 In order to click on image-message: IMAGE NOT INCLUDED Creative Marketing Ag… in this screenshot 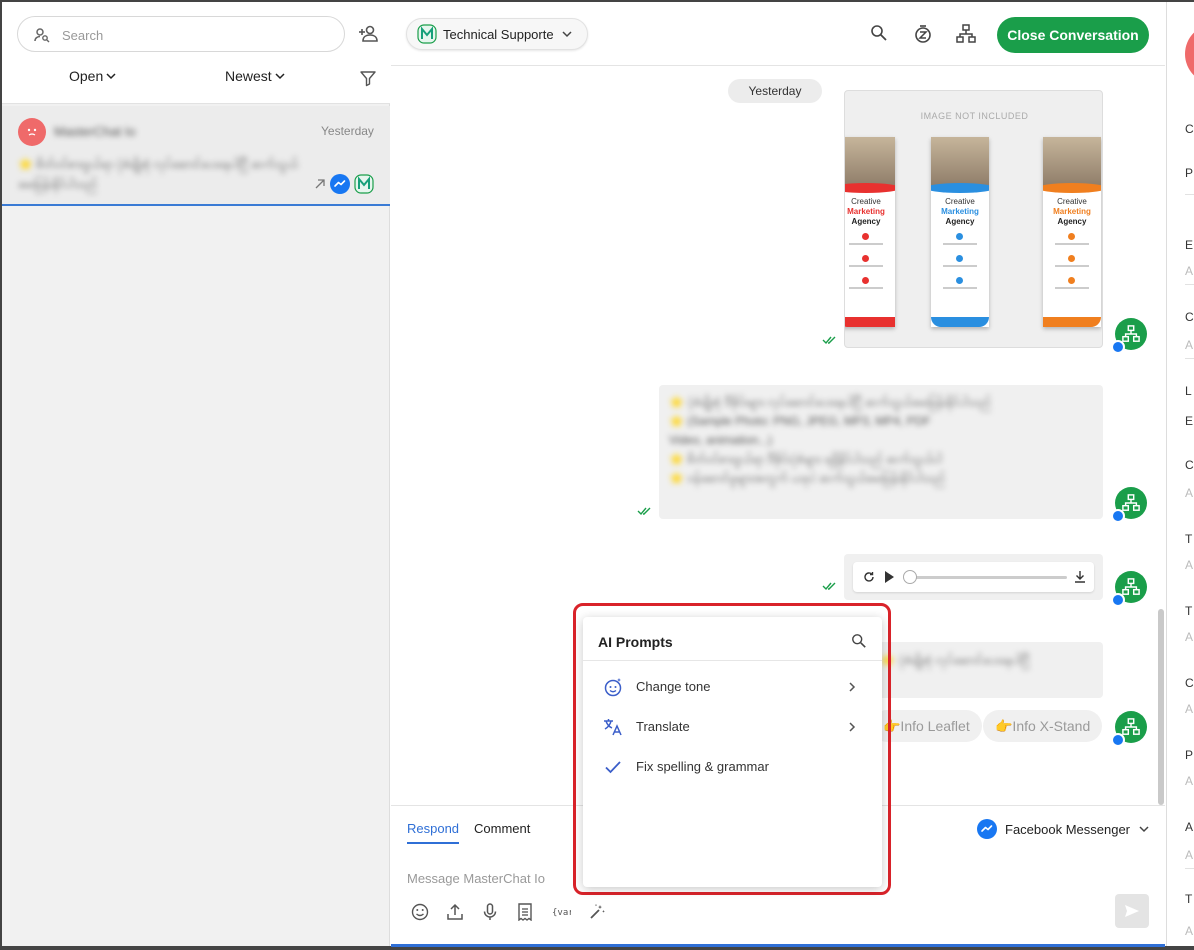, I will do `click(973, 219)`.